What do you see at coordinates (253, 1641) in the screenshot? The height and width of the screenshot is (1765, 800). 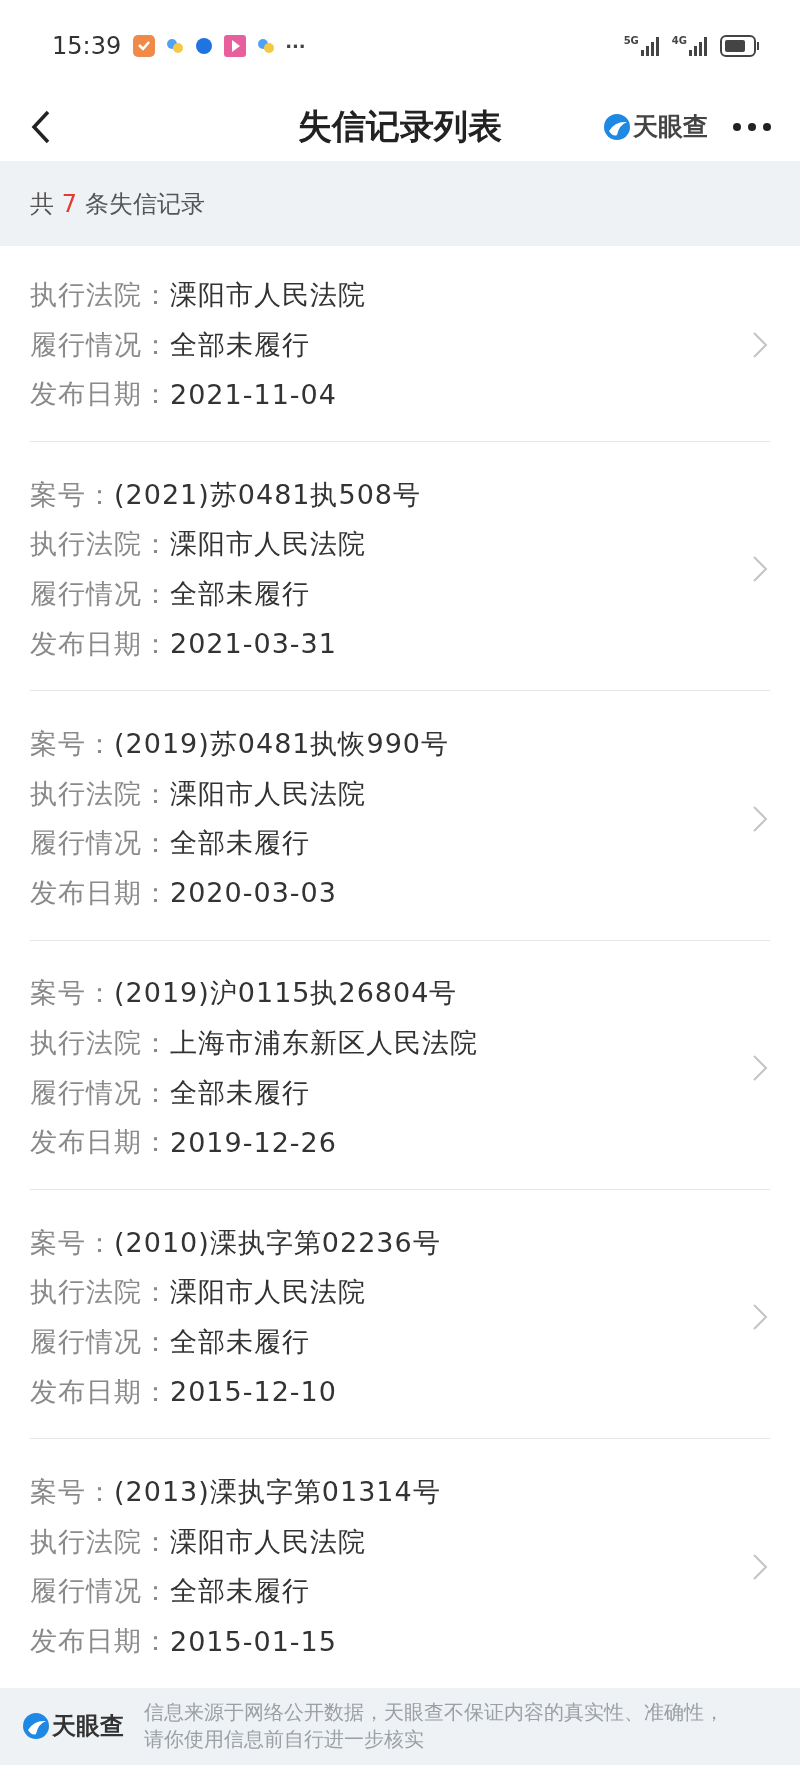 I see `field-value: 2015-01-15` at bounding box center [253, 1641].